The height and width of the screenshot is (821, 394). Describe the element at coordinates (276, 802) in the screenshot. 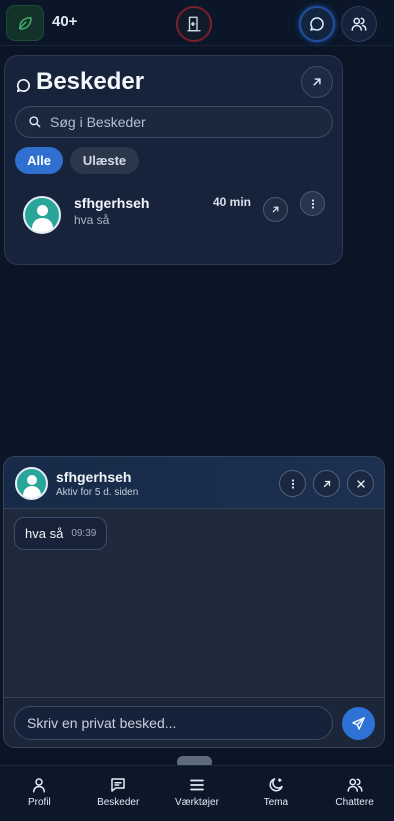

I see `nav-label: Tema` at that location.